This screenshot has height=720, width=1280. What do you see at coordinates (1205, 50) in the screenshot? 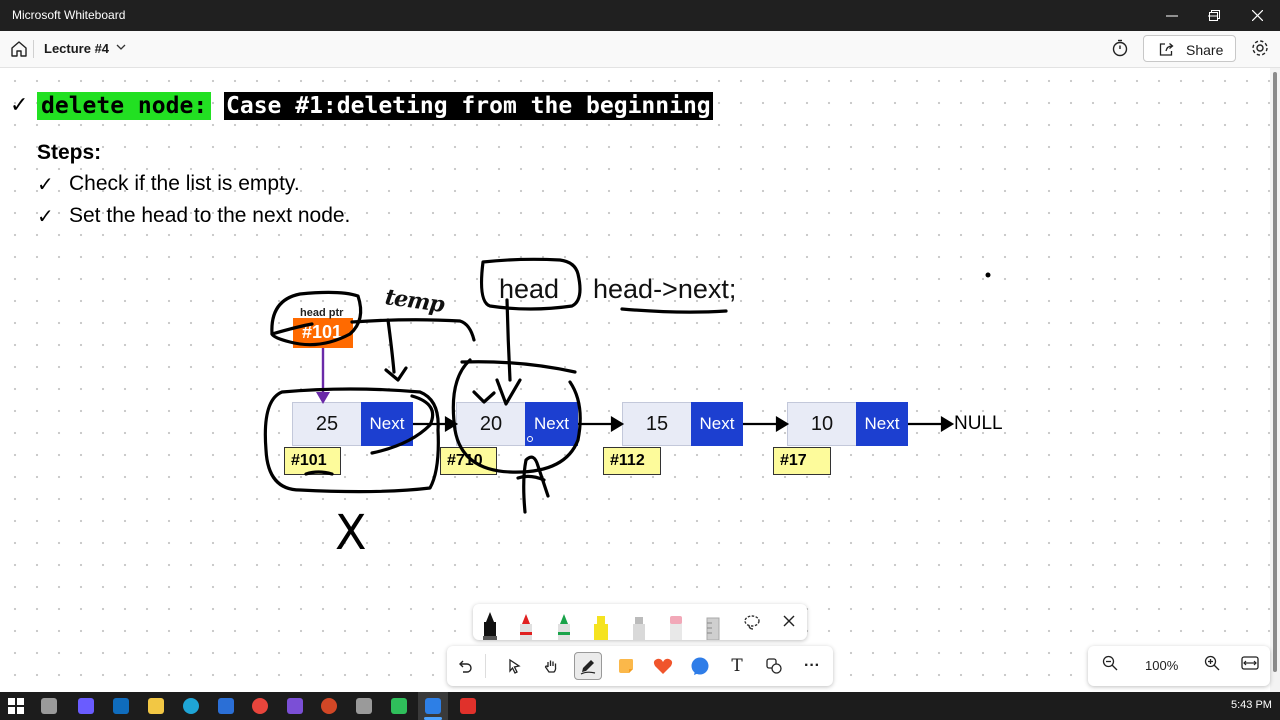
I see `share-label: Share` at bounding box center [1205, 50].